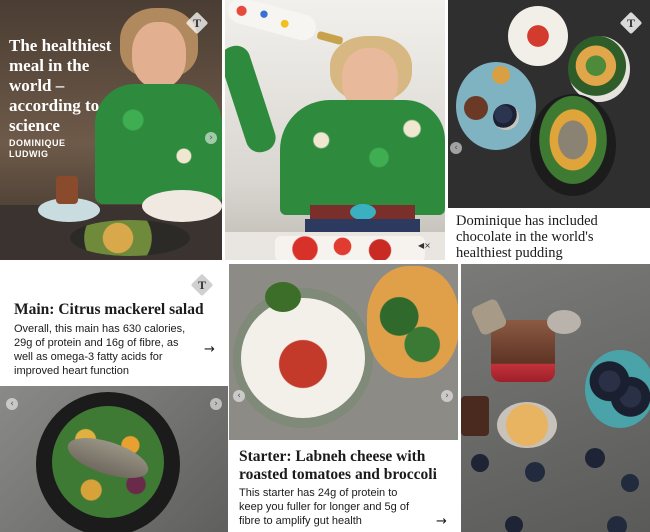 This screenshot has width=650, height=532. I want to click on blueberry-bowl, so click(617, 389).